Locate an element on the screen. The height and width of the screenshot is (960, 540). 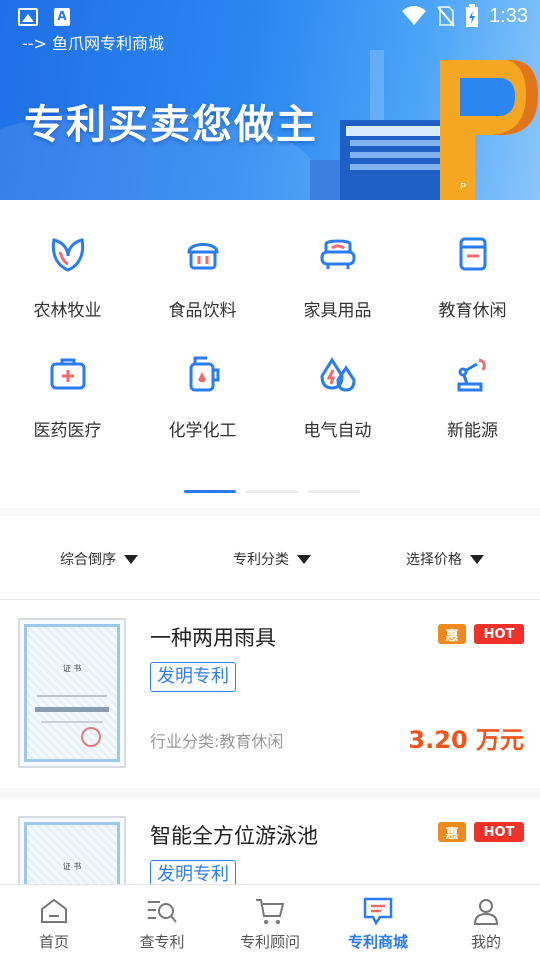
medical-kit-icon is located at coordinates (68, 374).